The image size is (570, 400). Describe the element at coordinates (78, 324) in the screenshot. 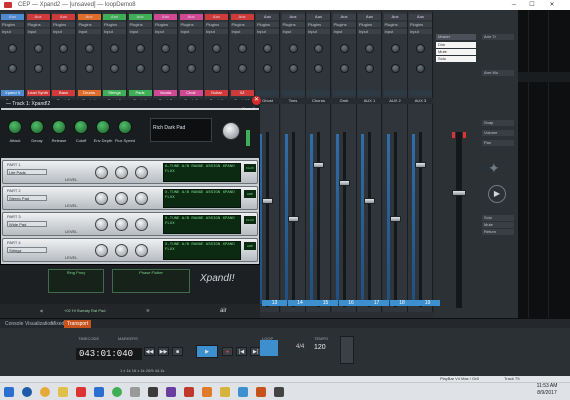

I see `tab-transport: Transport` at that location.